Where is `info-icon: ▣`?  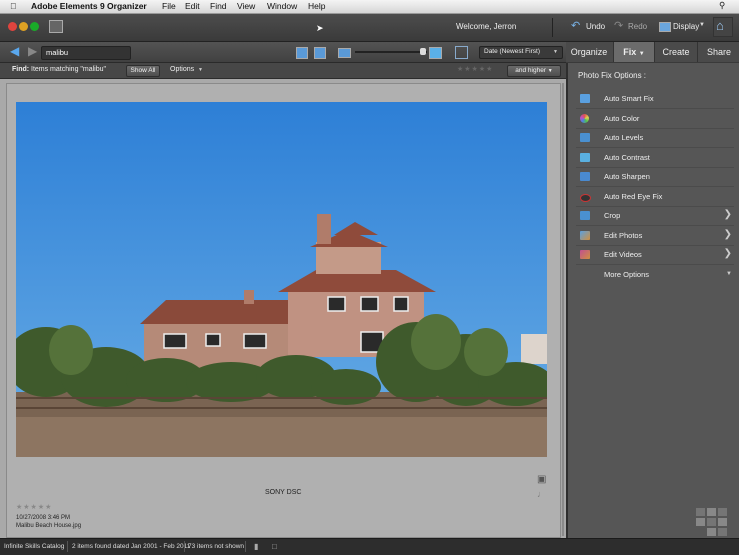
info-icon: ▣ is located at coordinates (541, 479).